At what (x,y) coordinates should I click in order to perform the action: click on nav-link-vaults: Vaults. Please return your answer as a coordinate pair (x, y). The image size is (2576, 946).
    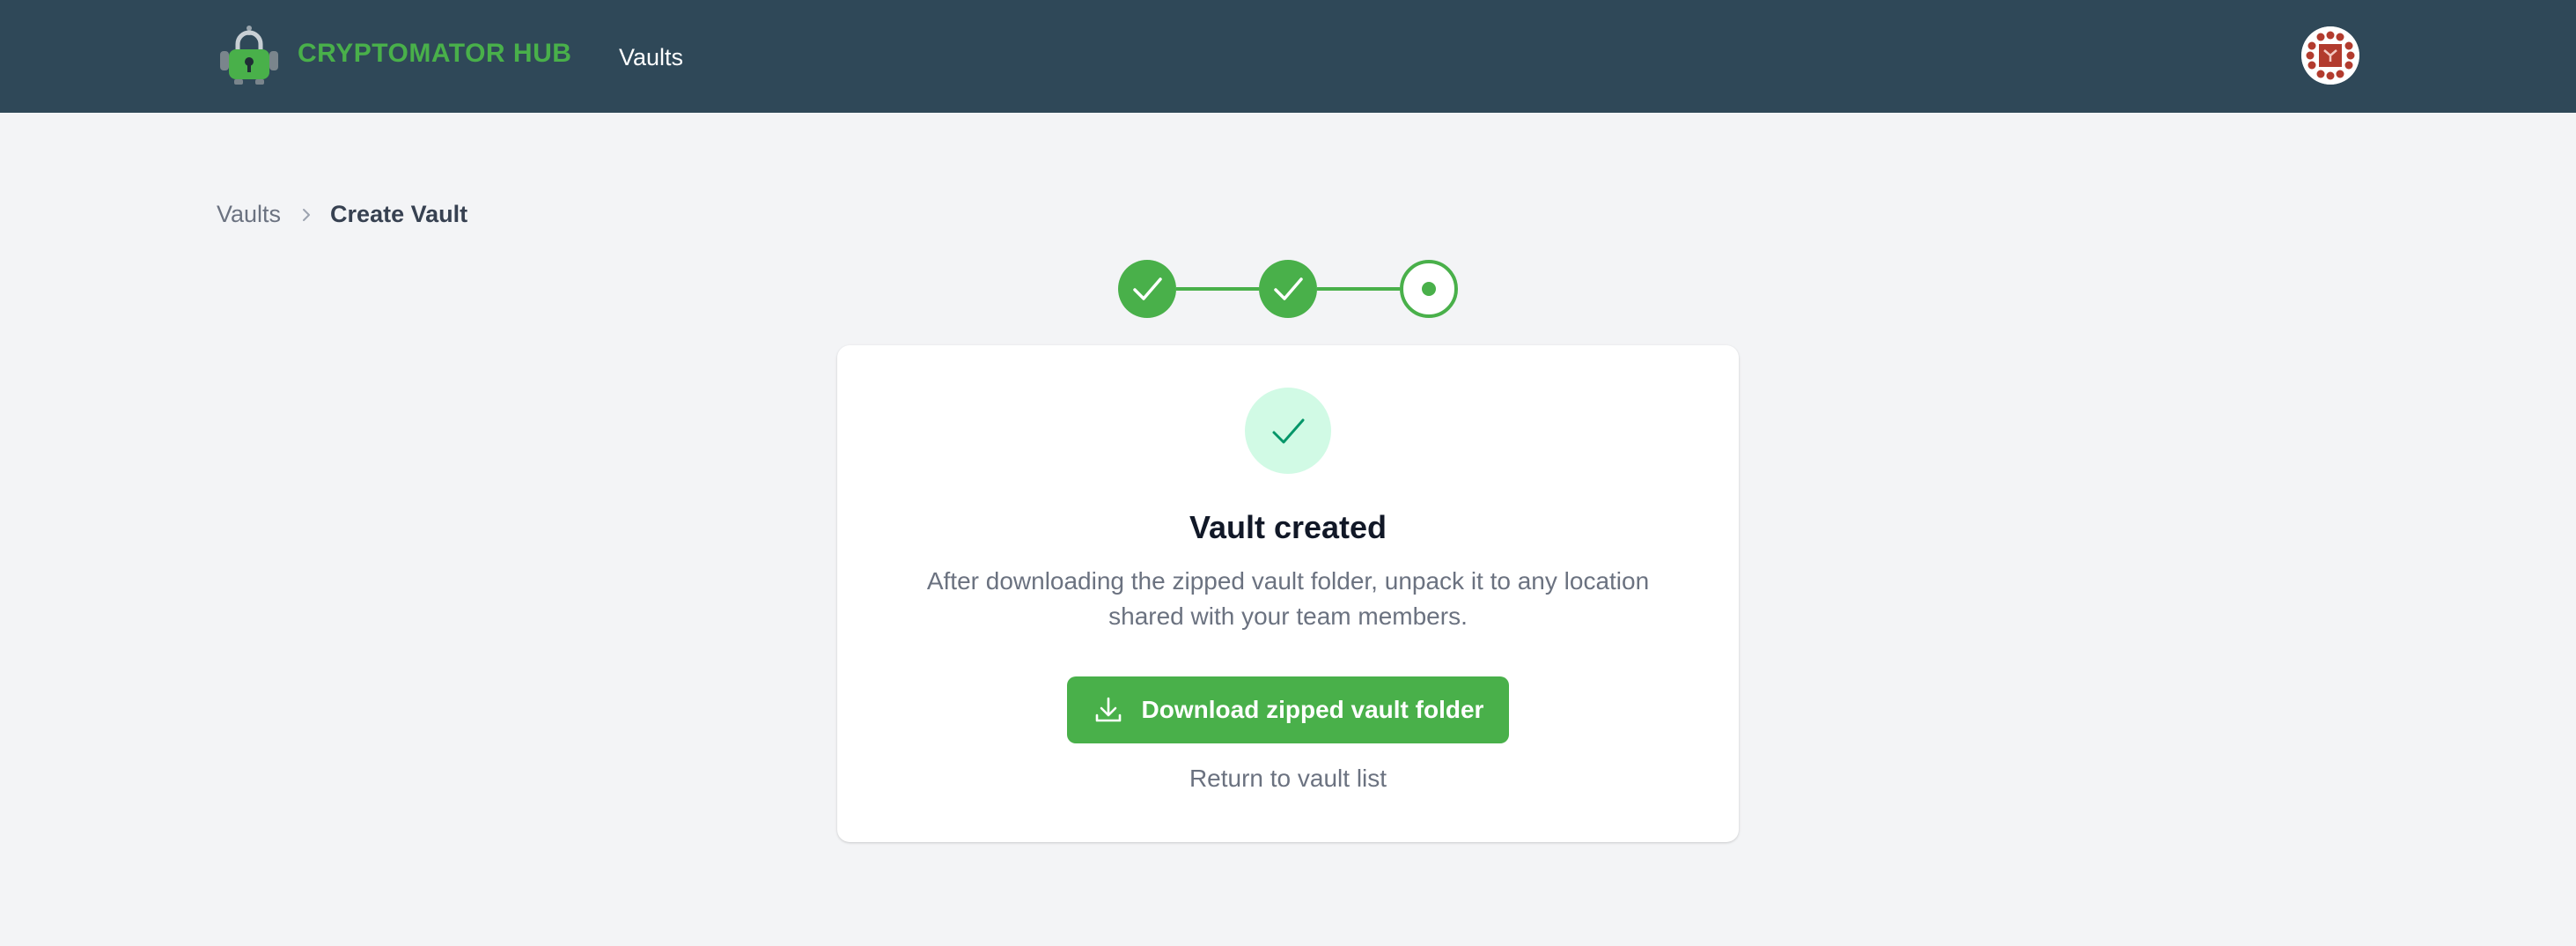
    Looking at the image, I should click on (651, 57).